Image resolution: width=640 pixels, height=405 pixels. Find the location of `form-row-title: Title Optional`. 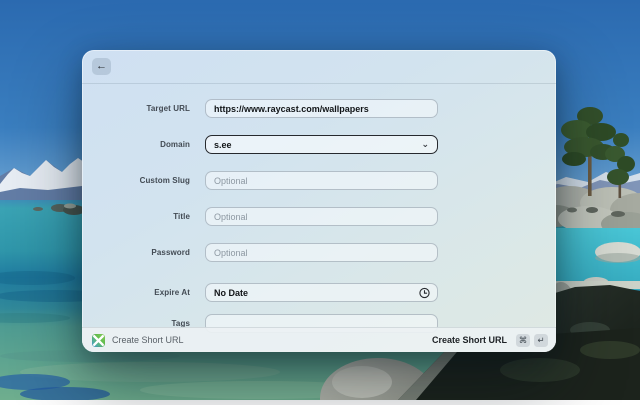

form-row-title: Title Optional is located at coordinates (319, 216).